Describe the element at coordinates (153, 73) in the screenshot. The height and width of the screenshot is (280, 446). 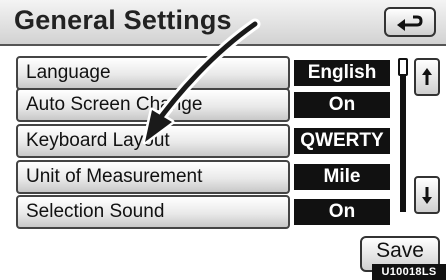
I see `language-button: Language` at that location.